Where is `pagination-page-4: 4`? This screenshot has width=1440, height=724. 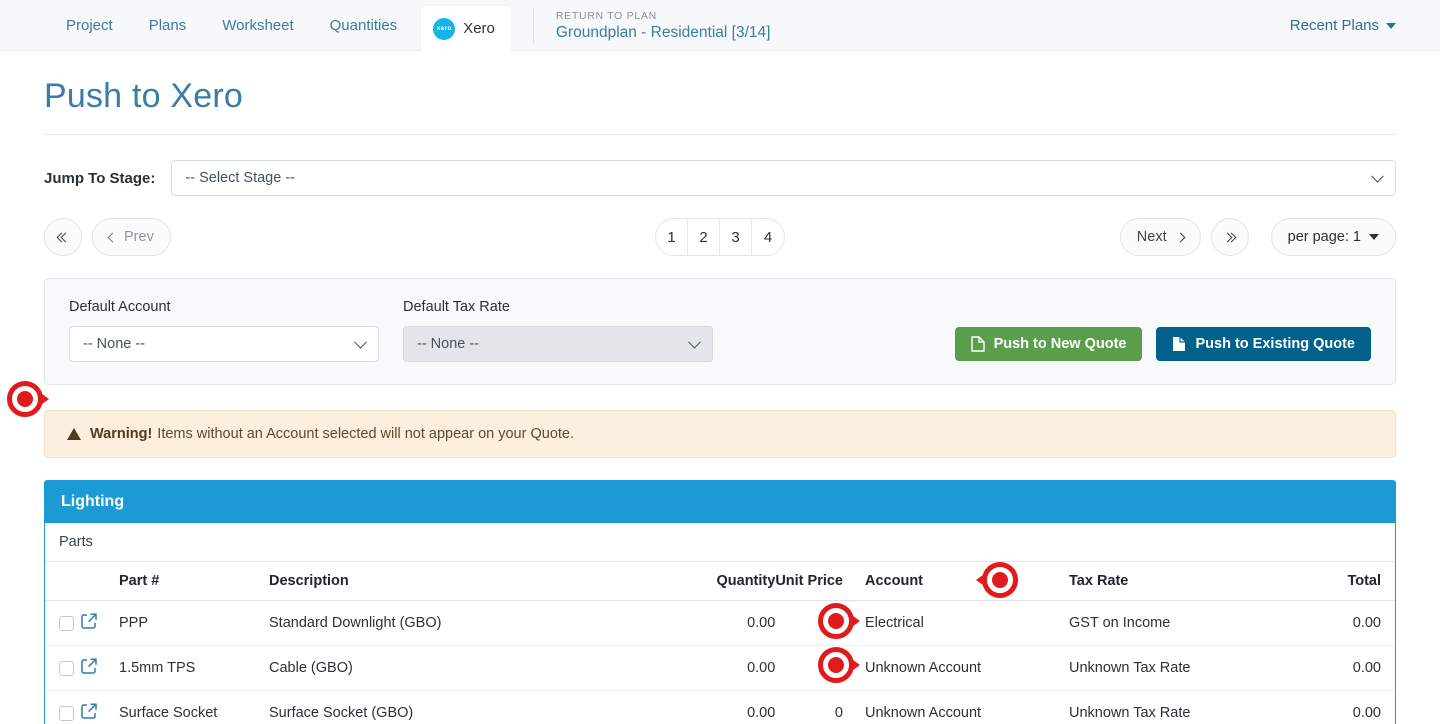 pagination-page-4: 4 is located at coordinates (768, 237).